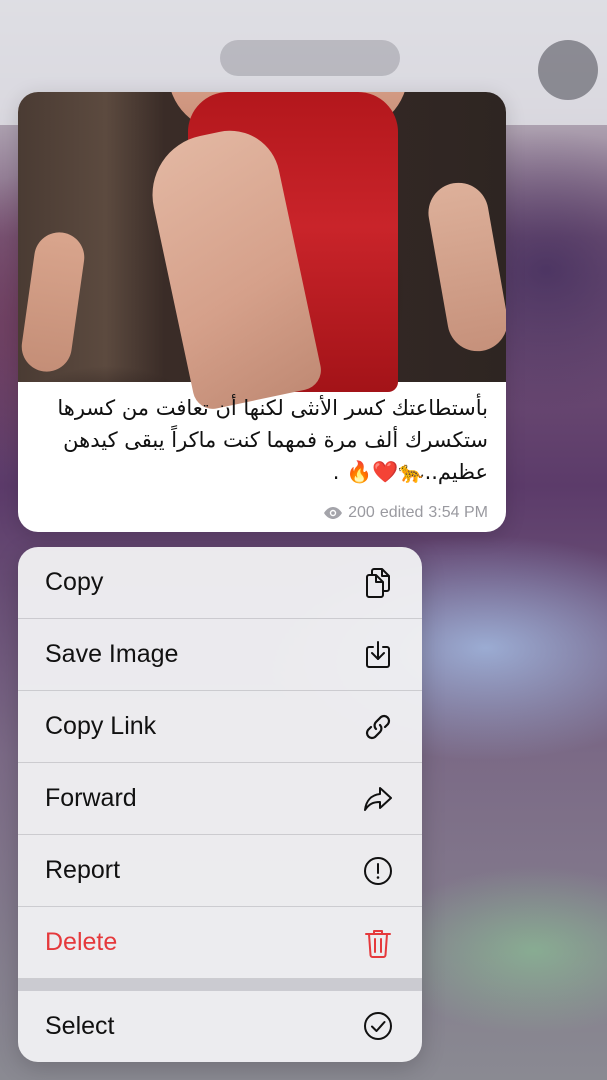 This screenshot has width=607, height=1080. I want to click on menu-item-label: Copy Link, so click(101, 726).